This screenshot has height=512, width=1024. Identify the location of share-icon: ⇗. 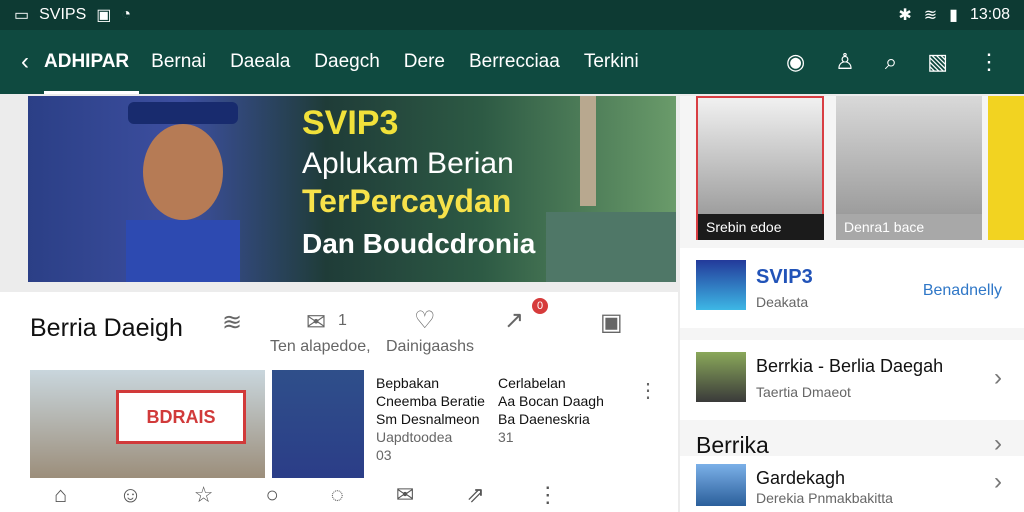
(475, 495).